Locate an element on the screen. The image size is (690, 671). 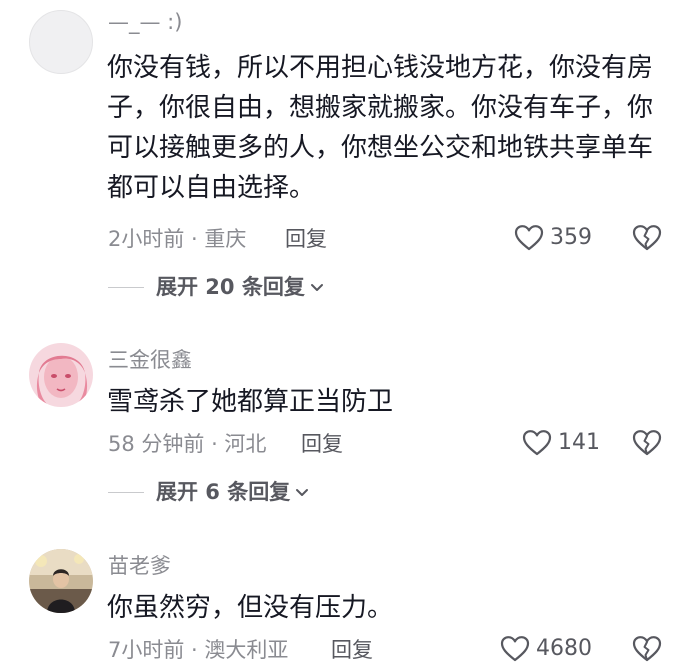
heart-outline-icon is located at coordinates (515, 649).